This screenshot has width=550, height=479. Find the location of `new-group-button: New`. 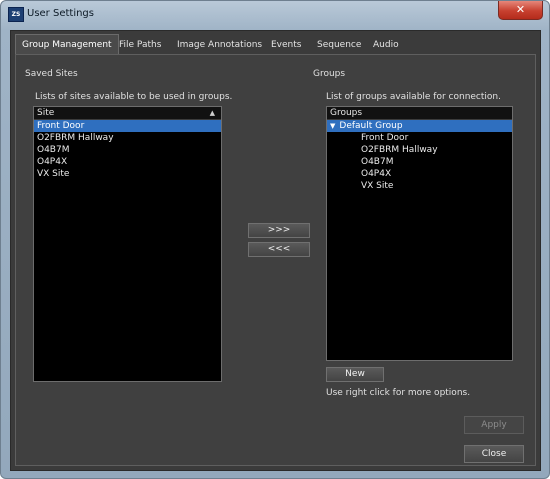

new-group-button: New is located at coordinates (355, 374).